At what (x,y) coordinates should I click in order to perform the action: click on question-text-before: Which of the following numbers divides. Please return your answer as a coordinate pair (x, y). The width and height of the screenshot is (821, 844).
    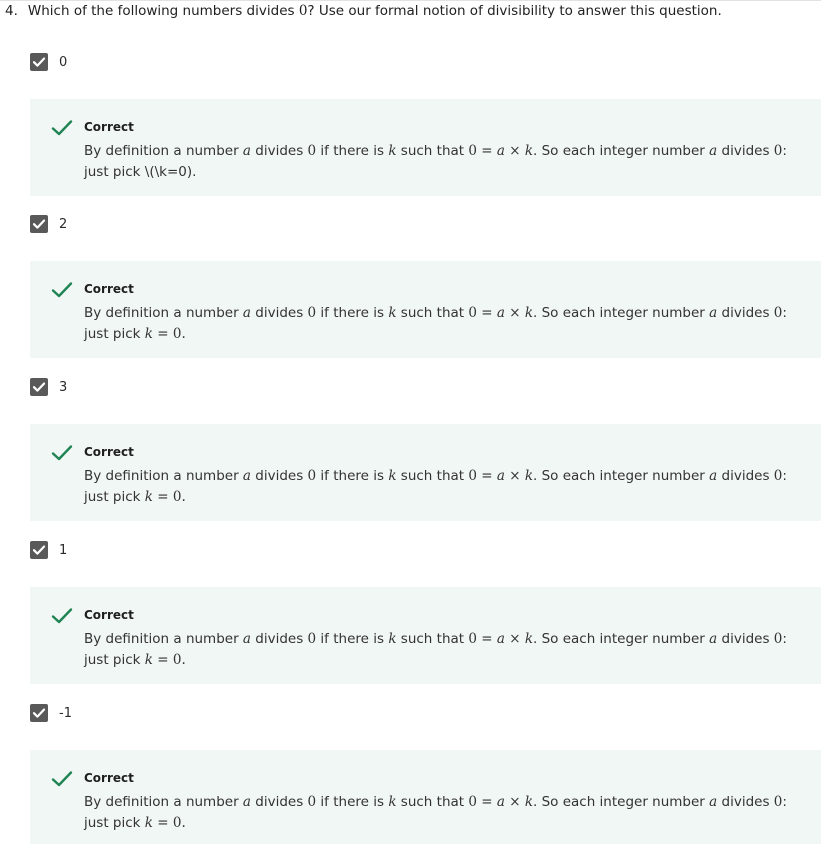
    Looking at the image, I should click on (163, 11).